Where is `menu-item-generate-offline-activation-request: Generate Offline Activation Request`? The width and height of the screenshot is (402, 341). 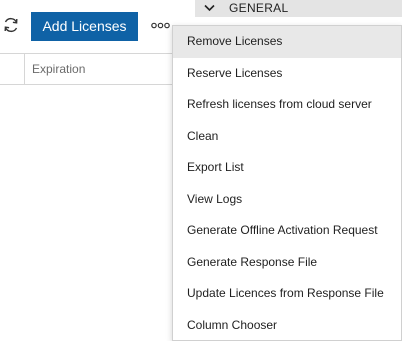
menu-item-generate-offline-activation-request: Generate Offline Activation Request is located at coordinates (287, 231).